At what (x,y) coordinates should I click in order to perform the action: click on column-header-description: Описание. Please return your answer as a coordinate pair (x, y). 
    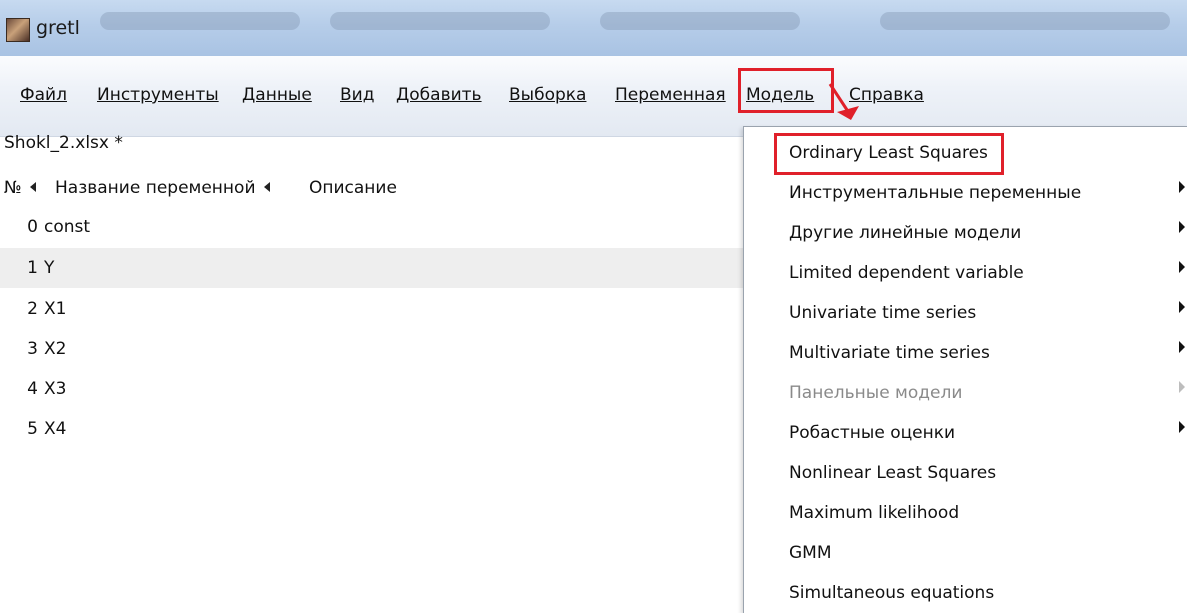
    Looking at the image, I should click on (353, 188).